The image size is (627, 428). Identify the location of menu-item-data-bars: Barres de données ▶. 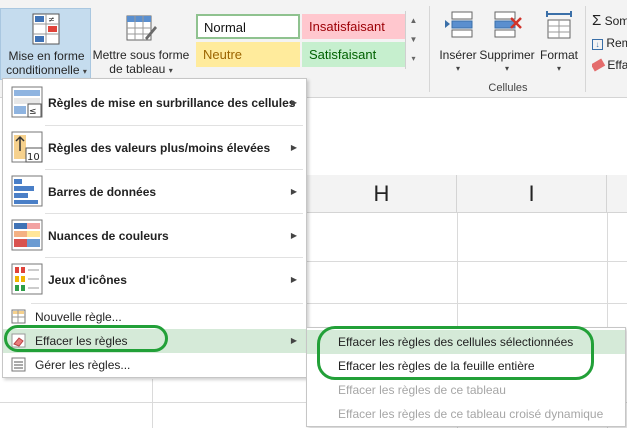
(154, 192).